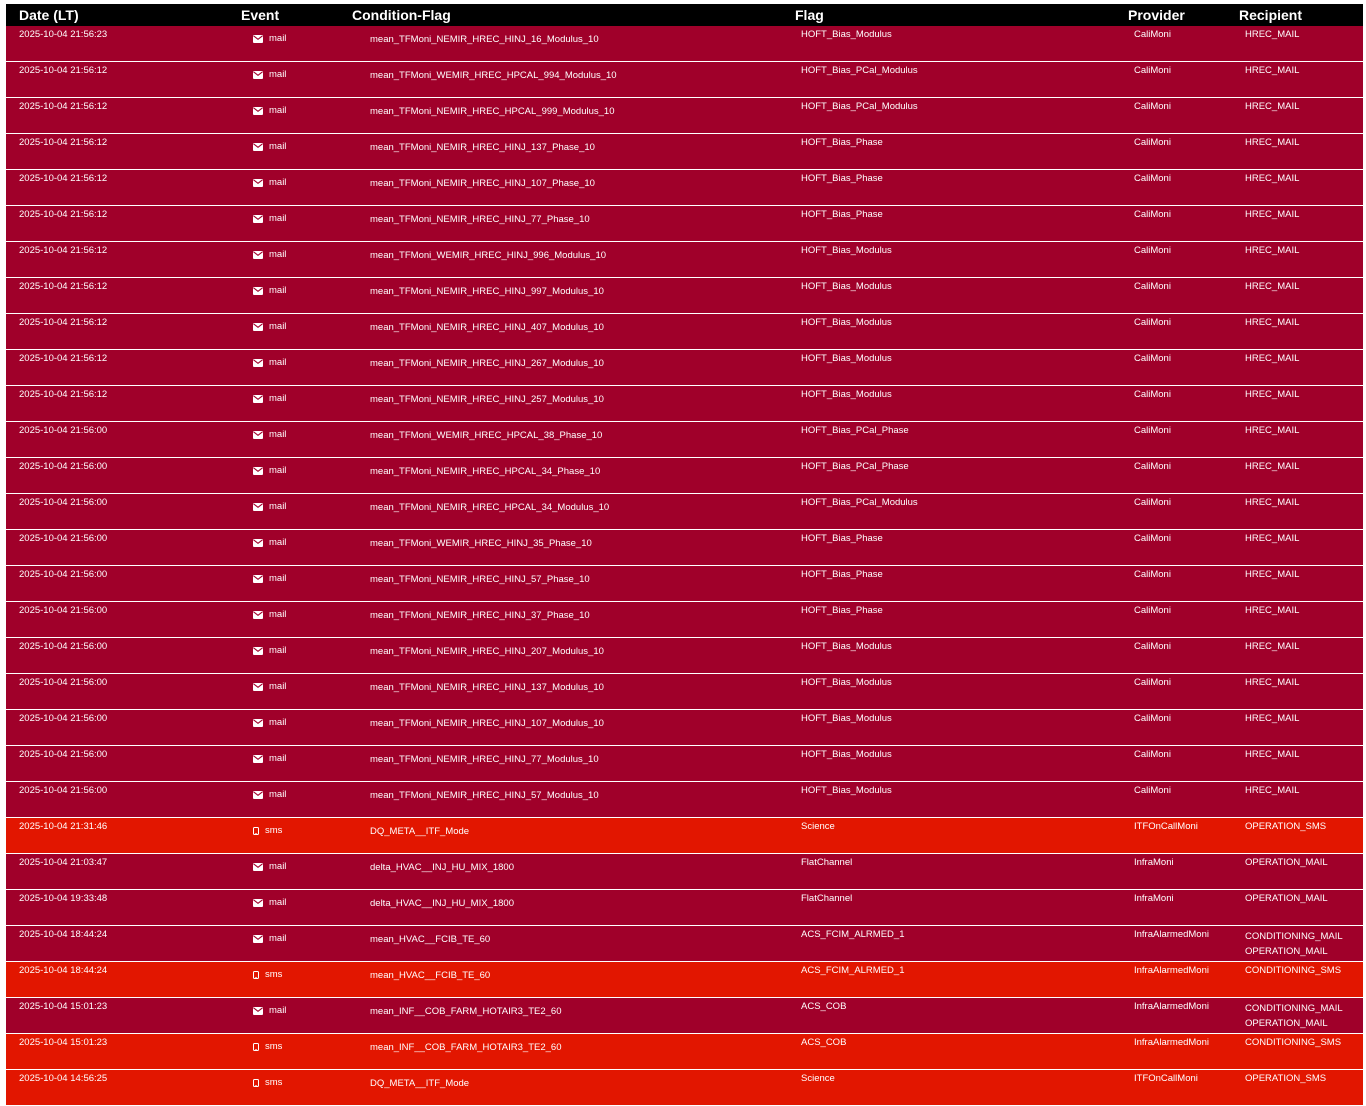 The width and height of the screenshot is (1366, 1106). What do you see at coordinates (1301, 1016) in the screenshot?
I see `row-recipient: CONDITIONING_MAIL OPERATION_MAIL` at bounding box center [1301, 1016].